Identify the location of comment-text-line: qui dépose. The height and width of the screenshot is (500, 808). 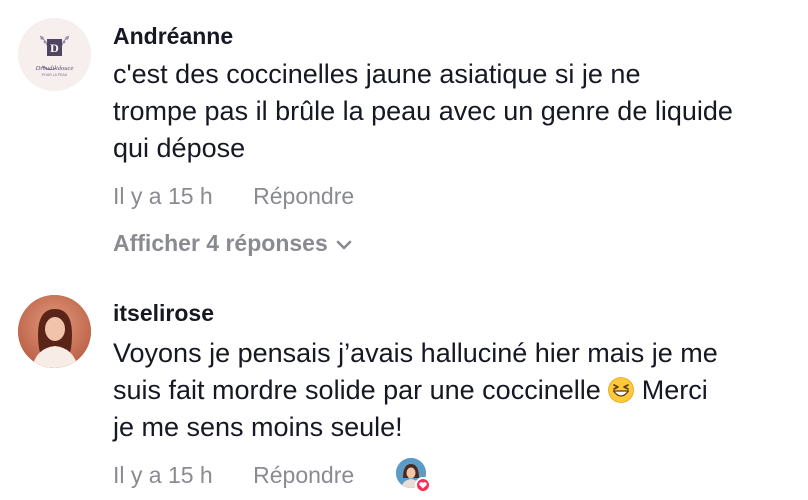
(179, 148).